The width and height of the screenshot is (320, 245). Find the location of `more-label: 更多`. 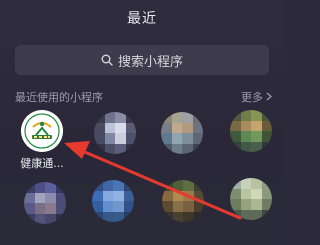

more-label: 更多 is located at coordinates (252, 97).